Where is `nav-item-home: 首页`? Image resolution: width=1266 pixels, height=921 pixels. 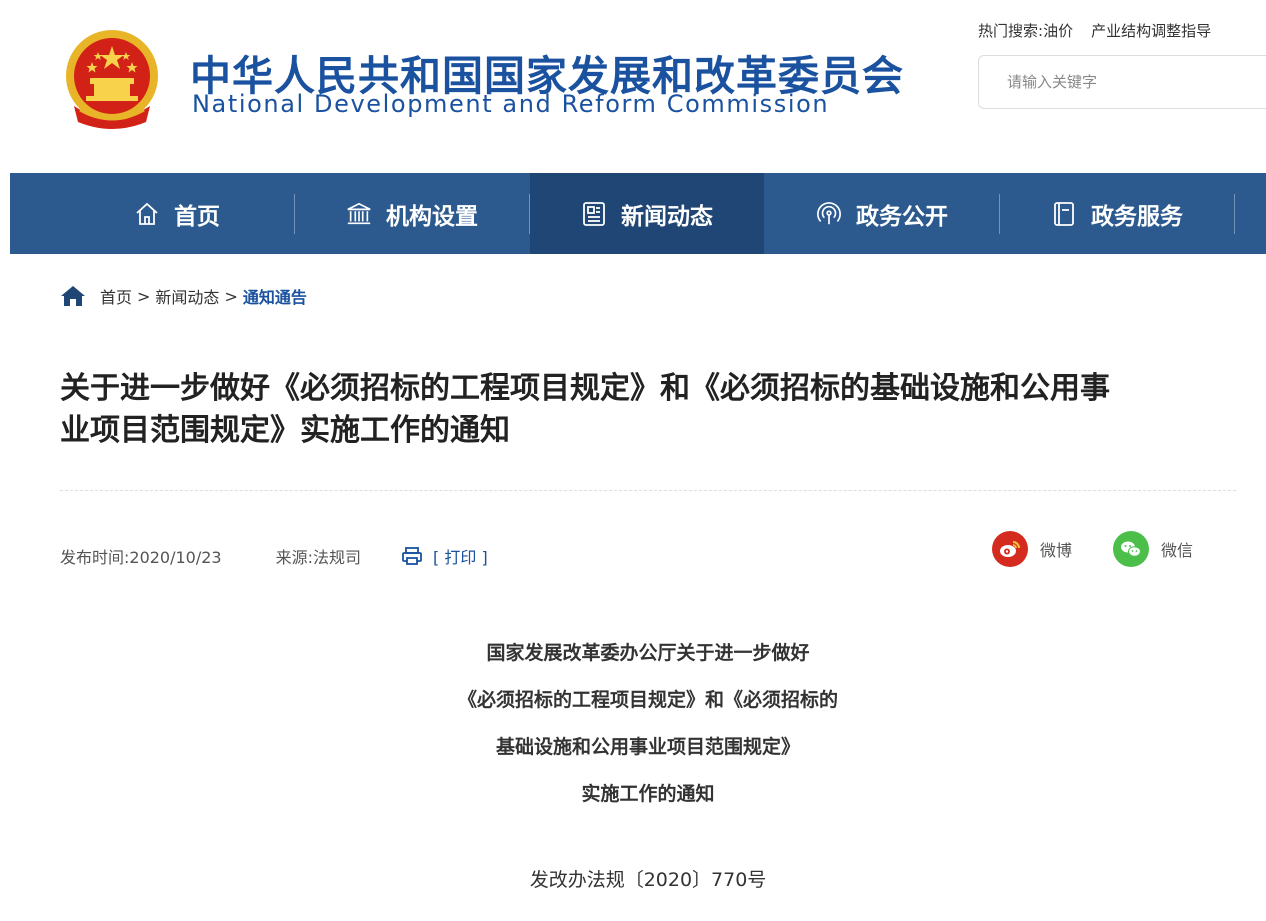
nav-item-home: 首页 is located at coordinates (177, 213).